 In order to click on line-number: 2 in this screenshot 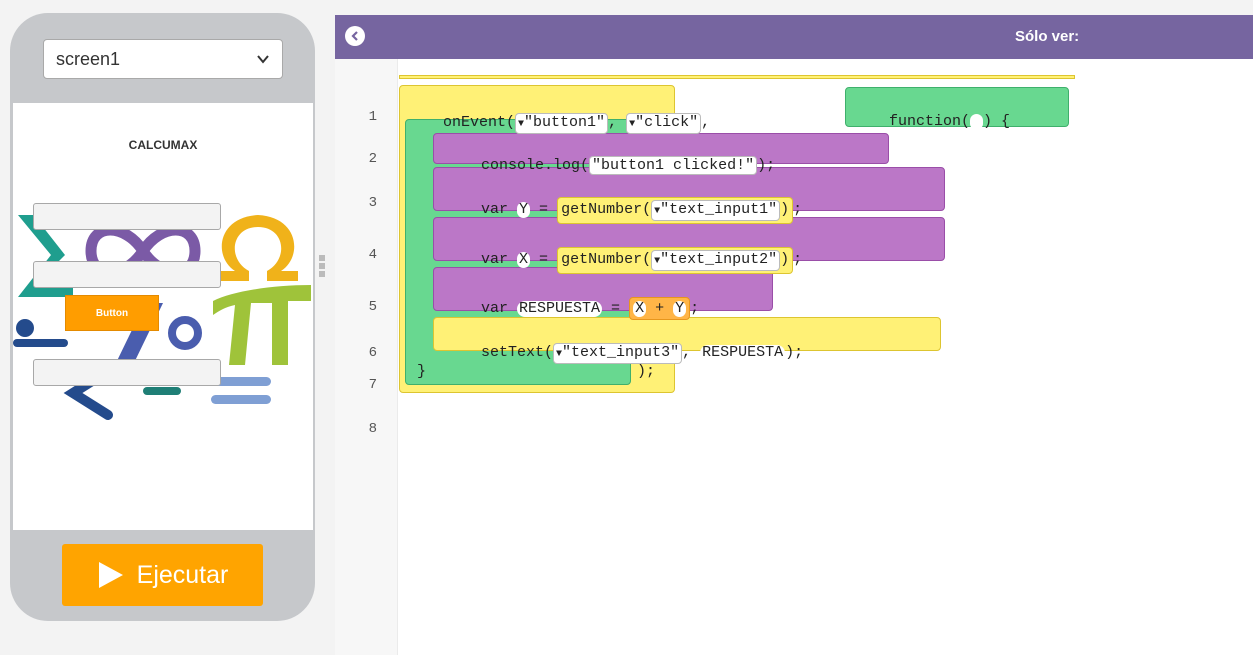, I will do `click(372, 159)`.